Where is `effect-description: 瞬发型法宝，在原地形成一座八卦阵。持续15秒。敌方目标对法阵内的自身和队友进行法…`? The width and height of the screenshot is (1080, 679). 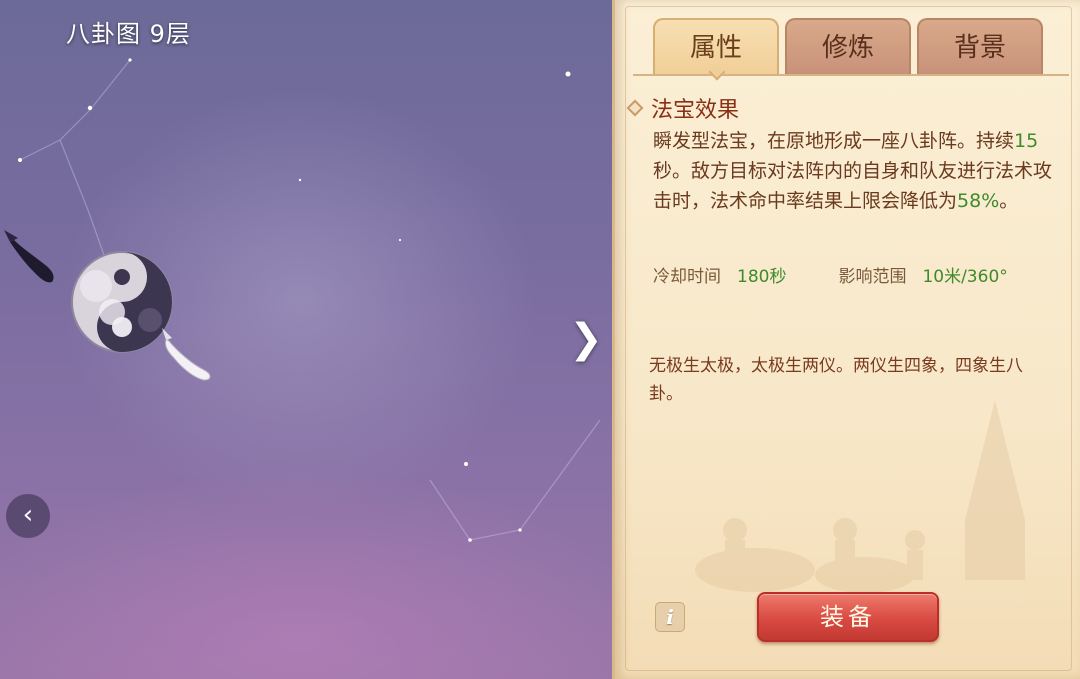
effect-description: 瞬发型法宝，在原地形成一座八卦阵。持续15秒。敌方目标对法阵内的自身和队友进行法… is located at coordinates (859, 171).